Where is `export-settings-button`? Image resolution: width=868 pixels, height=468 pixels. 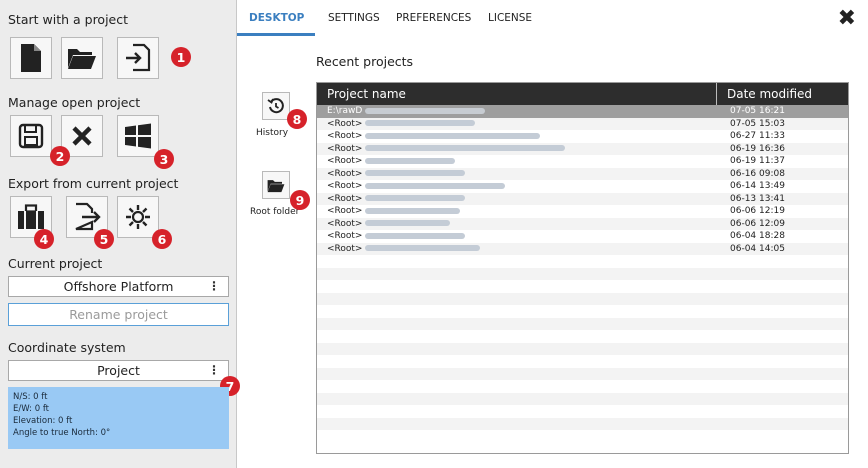 export-settings-button is located at coordinates (138, 217).